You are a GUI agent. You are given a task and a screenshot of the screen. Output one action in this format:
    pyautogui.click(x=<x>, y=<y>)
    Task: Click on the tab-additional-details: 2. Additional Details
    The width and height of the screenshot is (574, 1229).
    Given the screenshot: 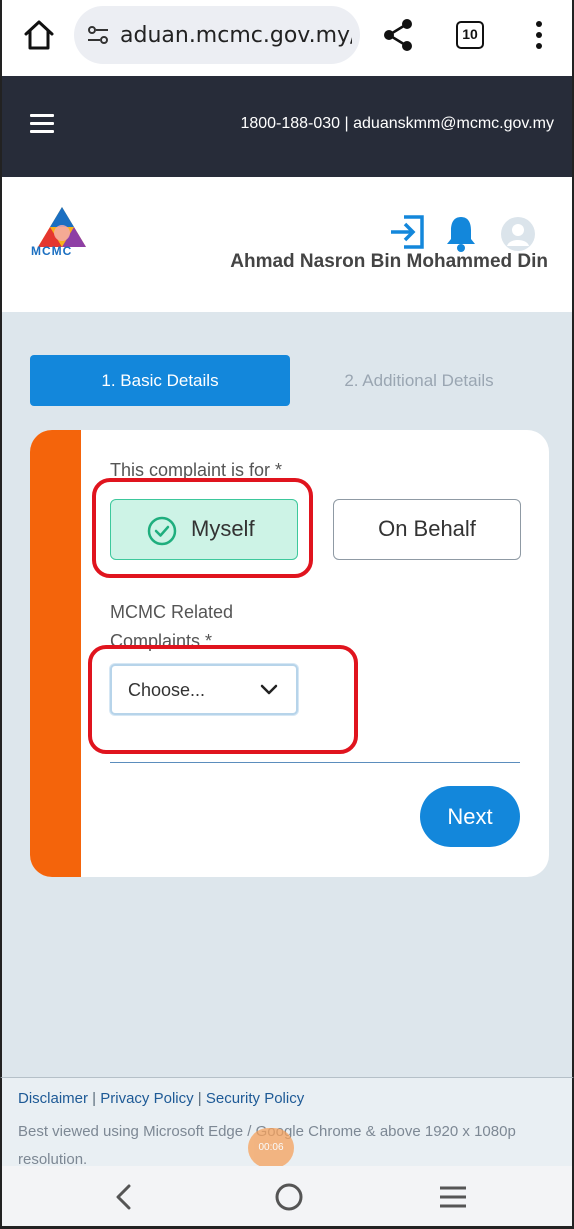 What is the action you would take?
    pyautogui.click(x=419, y=380)
    